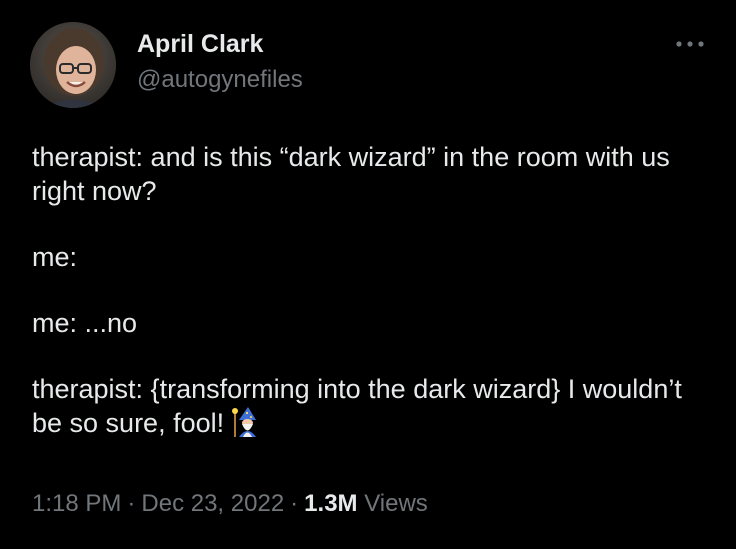  I want to click on tweet-date: Dec 23, 2022, so click(212, 503).